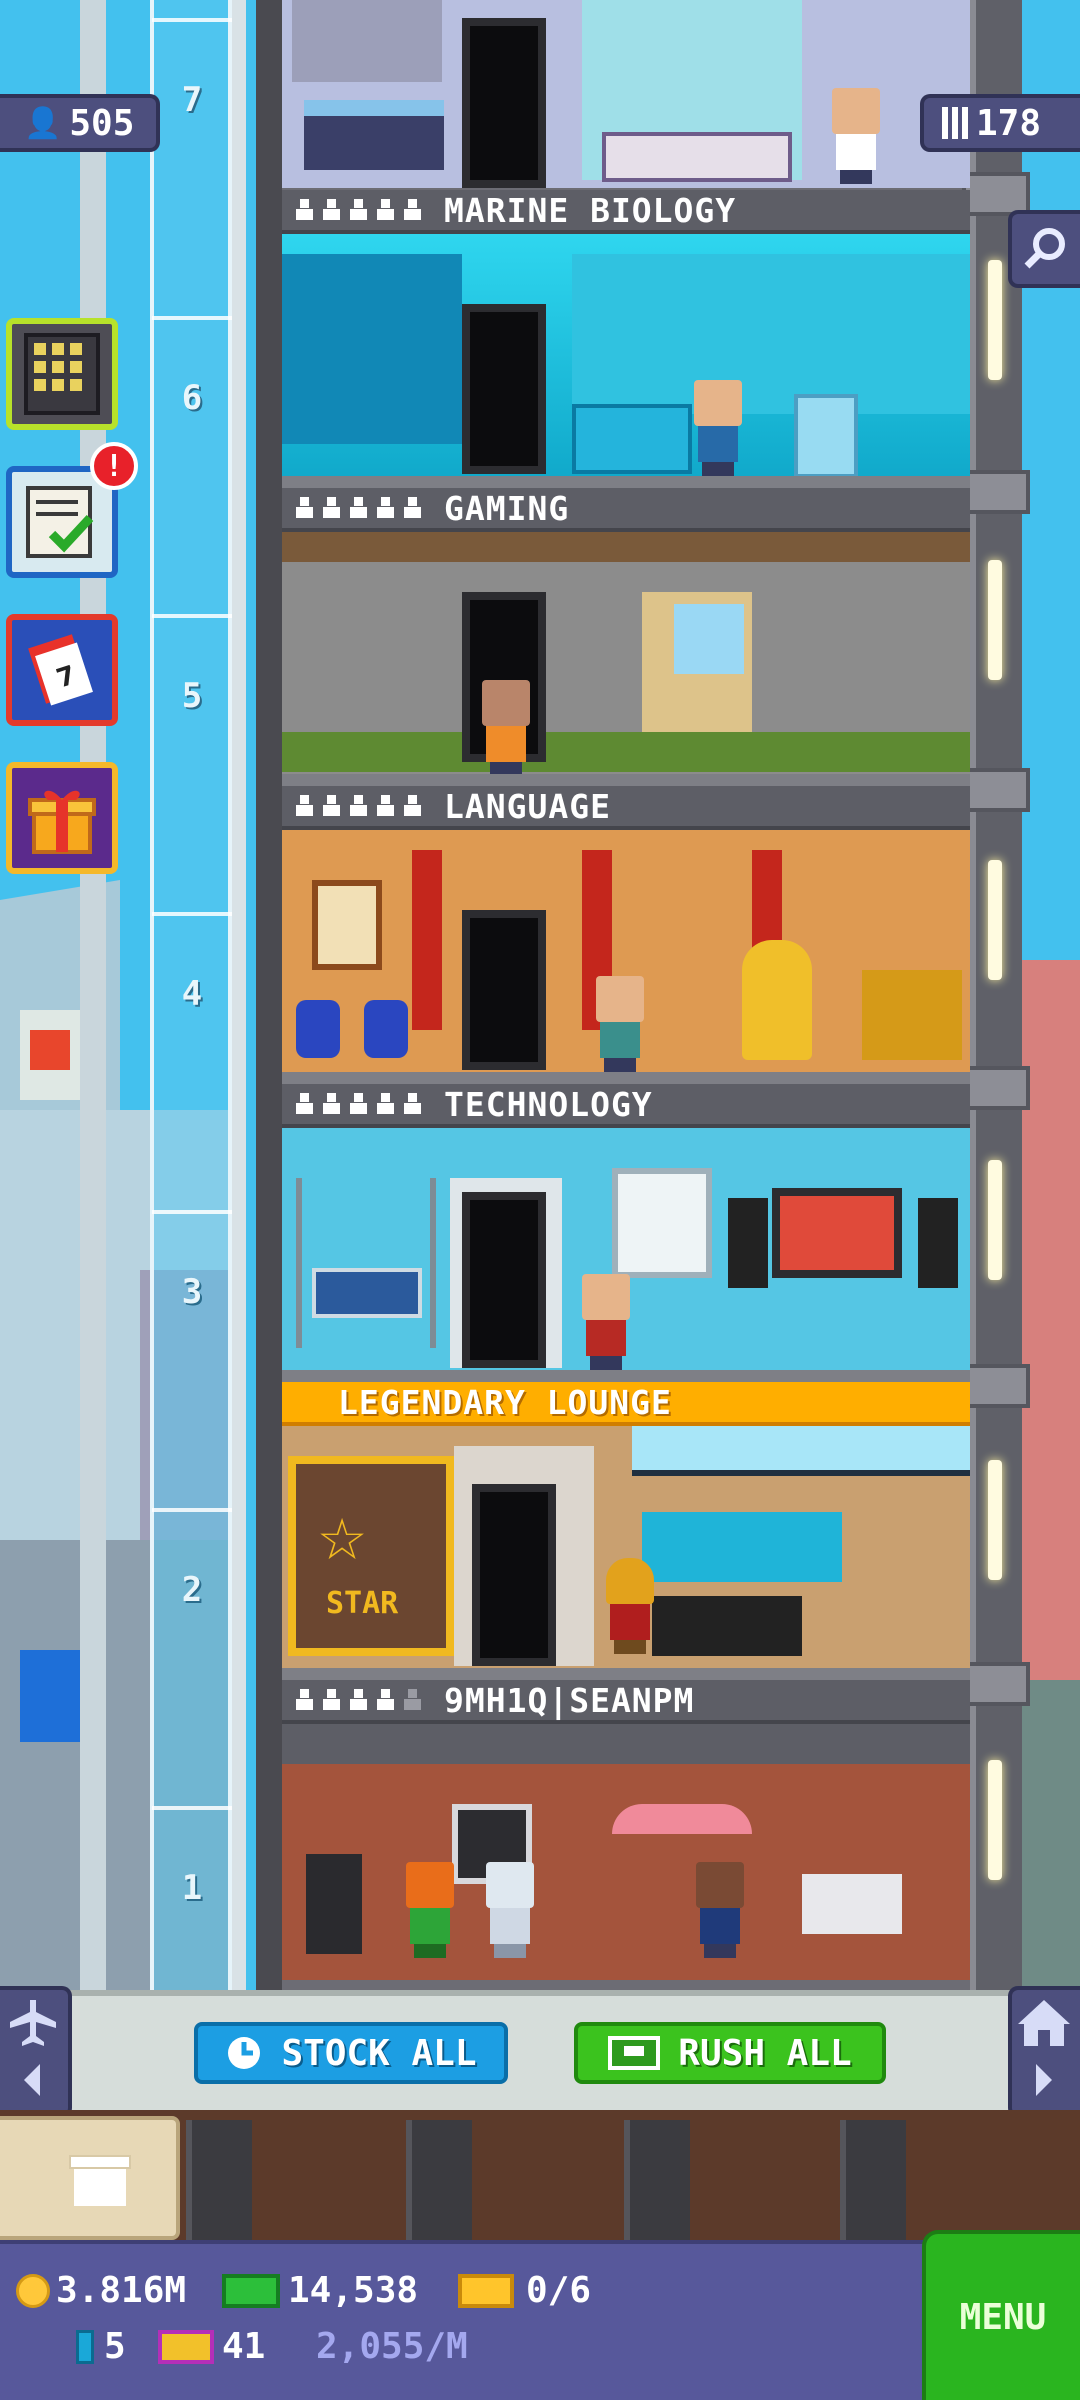  Describe the element at coordinates (626, 547) in the screenshot. I see `dirt-ceiling` at that location.